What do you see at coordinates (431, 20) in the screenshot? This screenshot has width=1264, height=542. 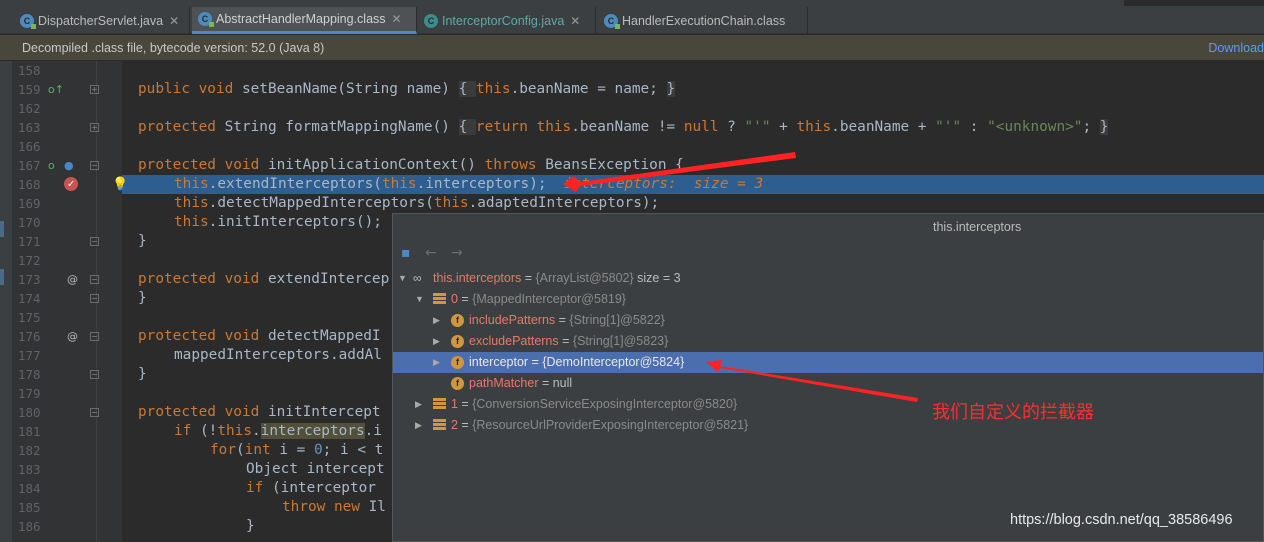 I see `java-icon: C` at bounding box center [431, 20].